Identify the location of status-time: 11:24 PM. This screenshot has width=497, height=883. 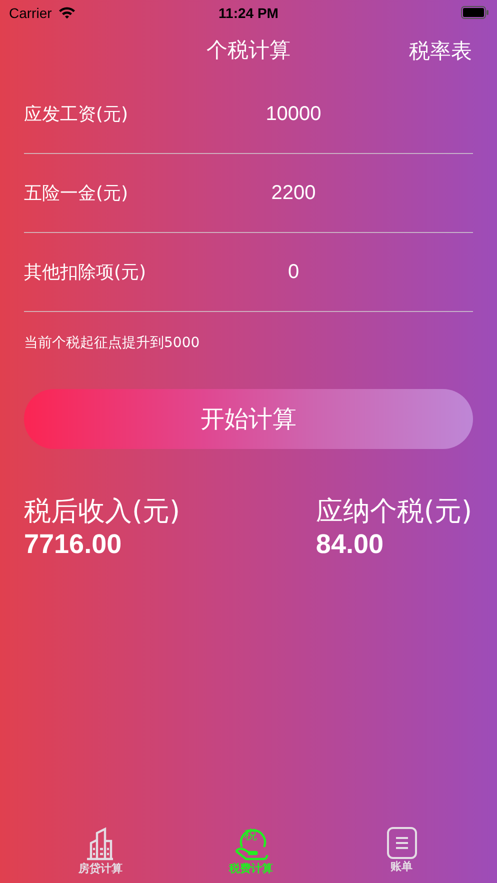
(248, 12).